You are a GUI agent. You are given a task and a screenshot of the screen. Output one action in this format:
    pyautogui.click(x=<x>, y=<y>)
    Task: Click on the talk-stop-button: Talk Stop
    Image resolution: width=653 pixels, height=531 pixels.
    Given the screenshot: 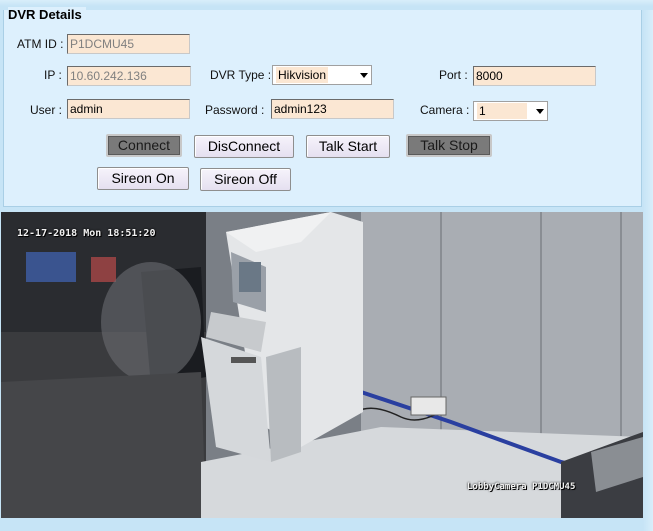 What is the action you would take?
    pyautogui.click(x=449, y=145)
    